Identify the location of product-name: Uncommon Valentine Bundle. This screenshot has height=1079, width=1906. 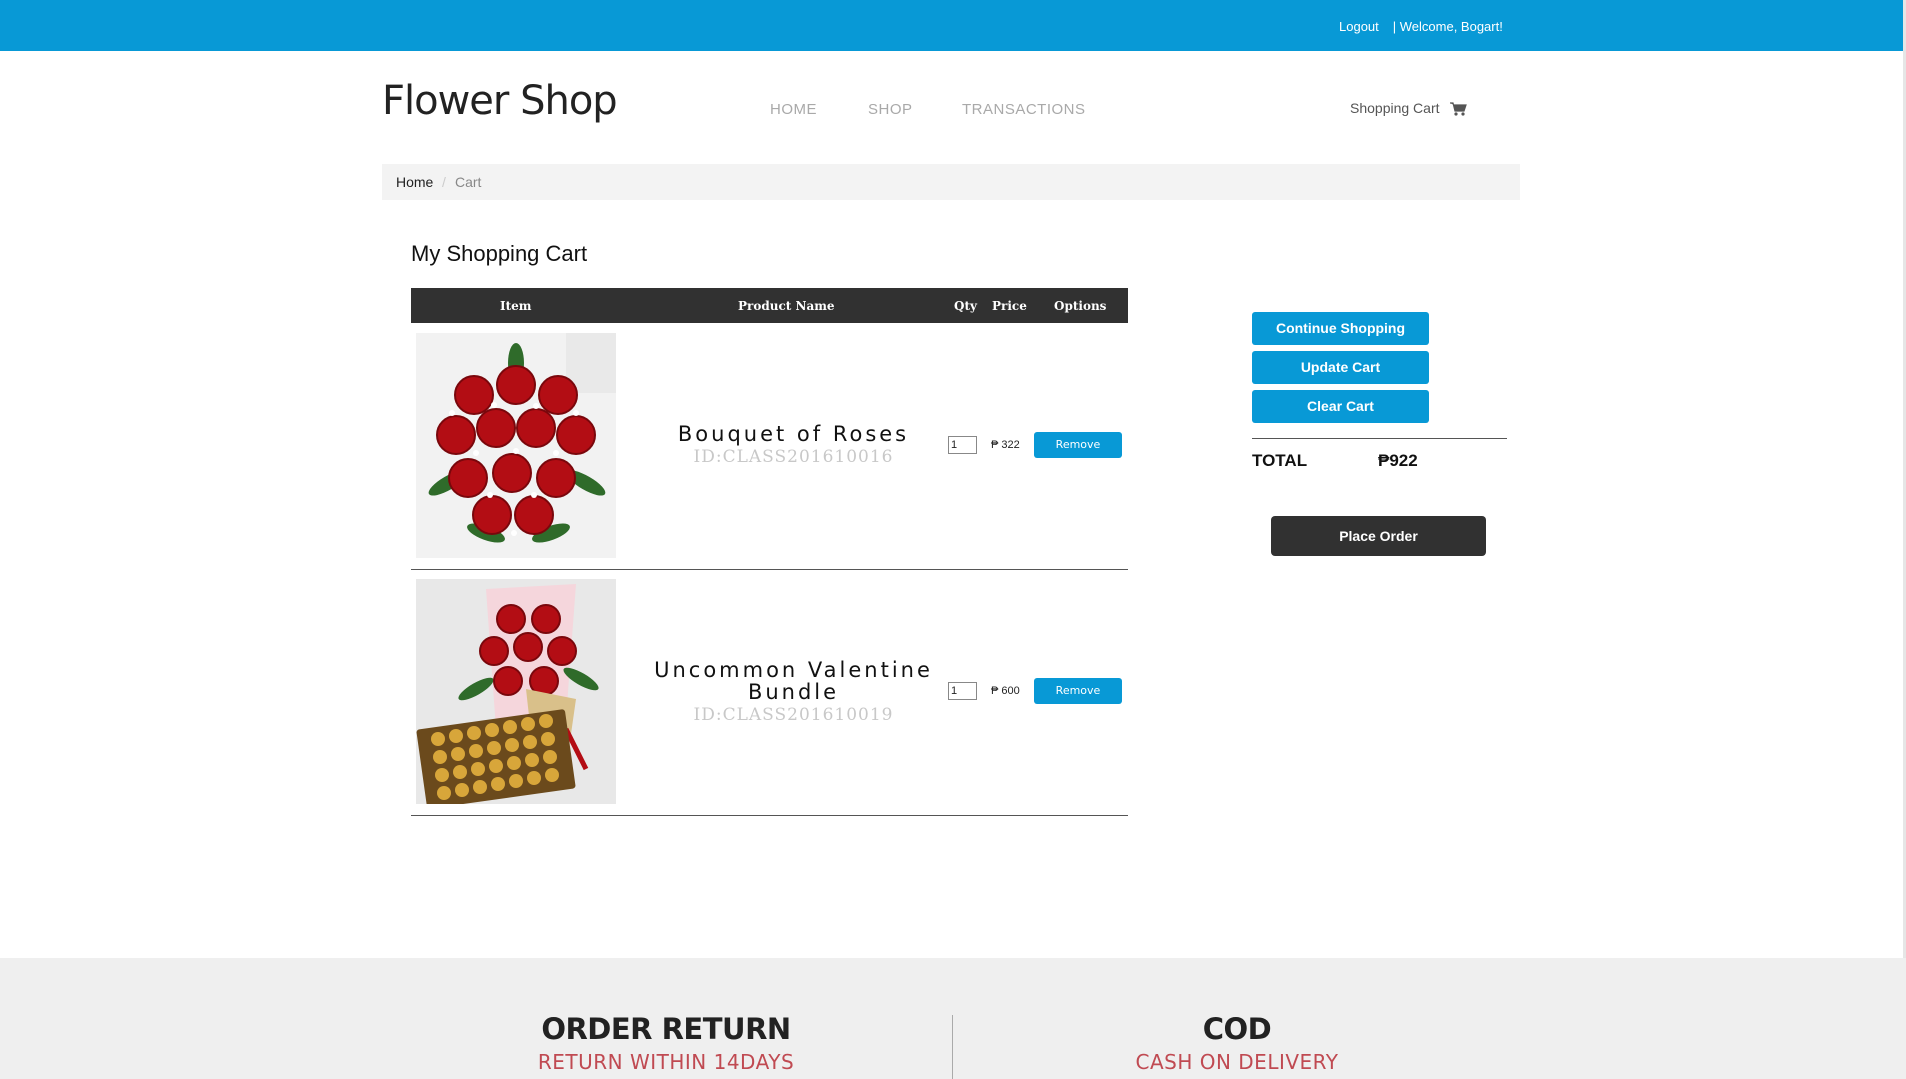
(793, 681).